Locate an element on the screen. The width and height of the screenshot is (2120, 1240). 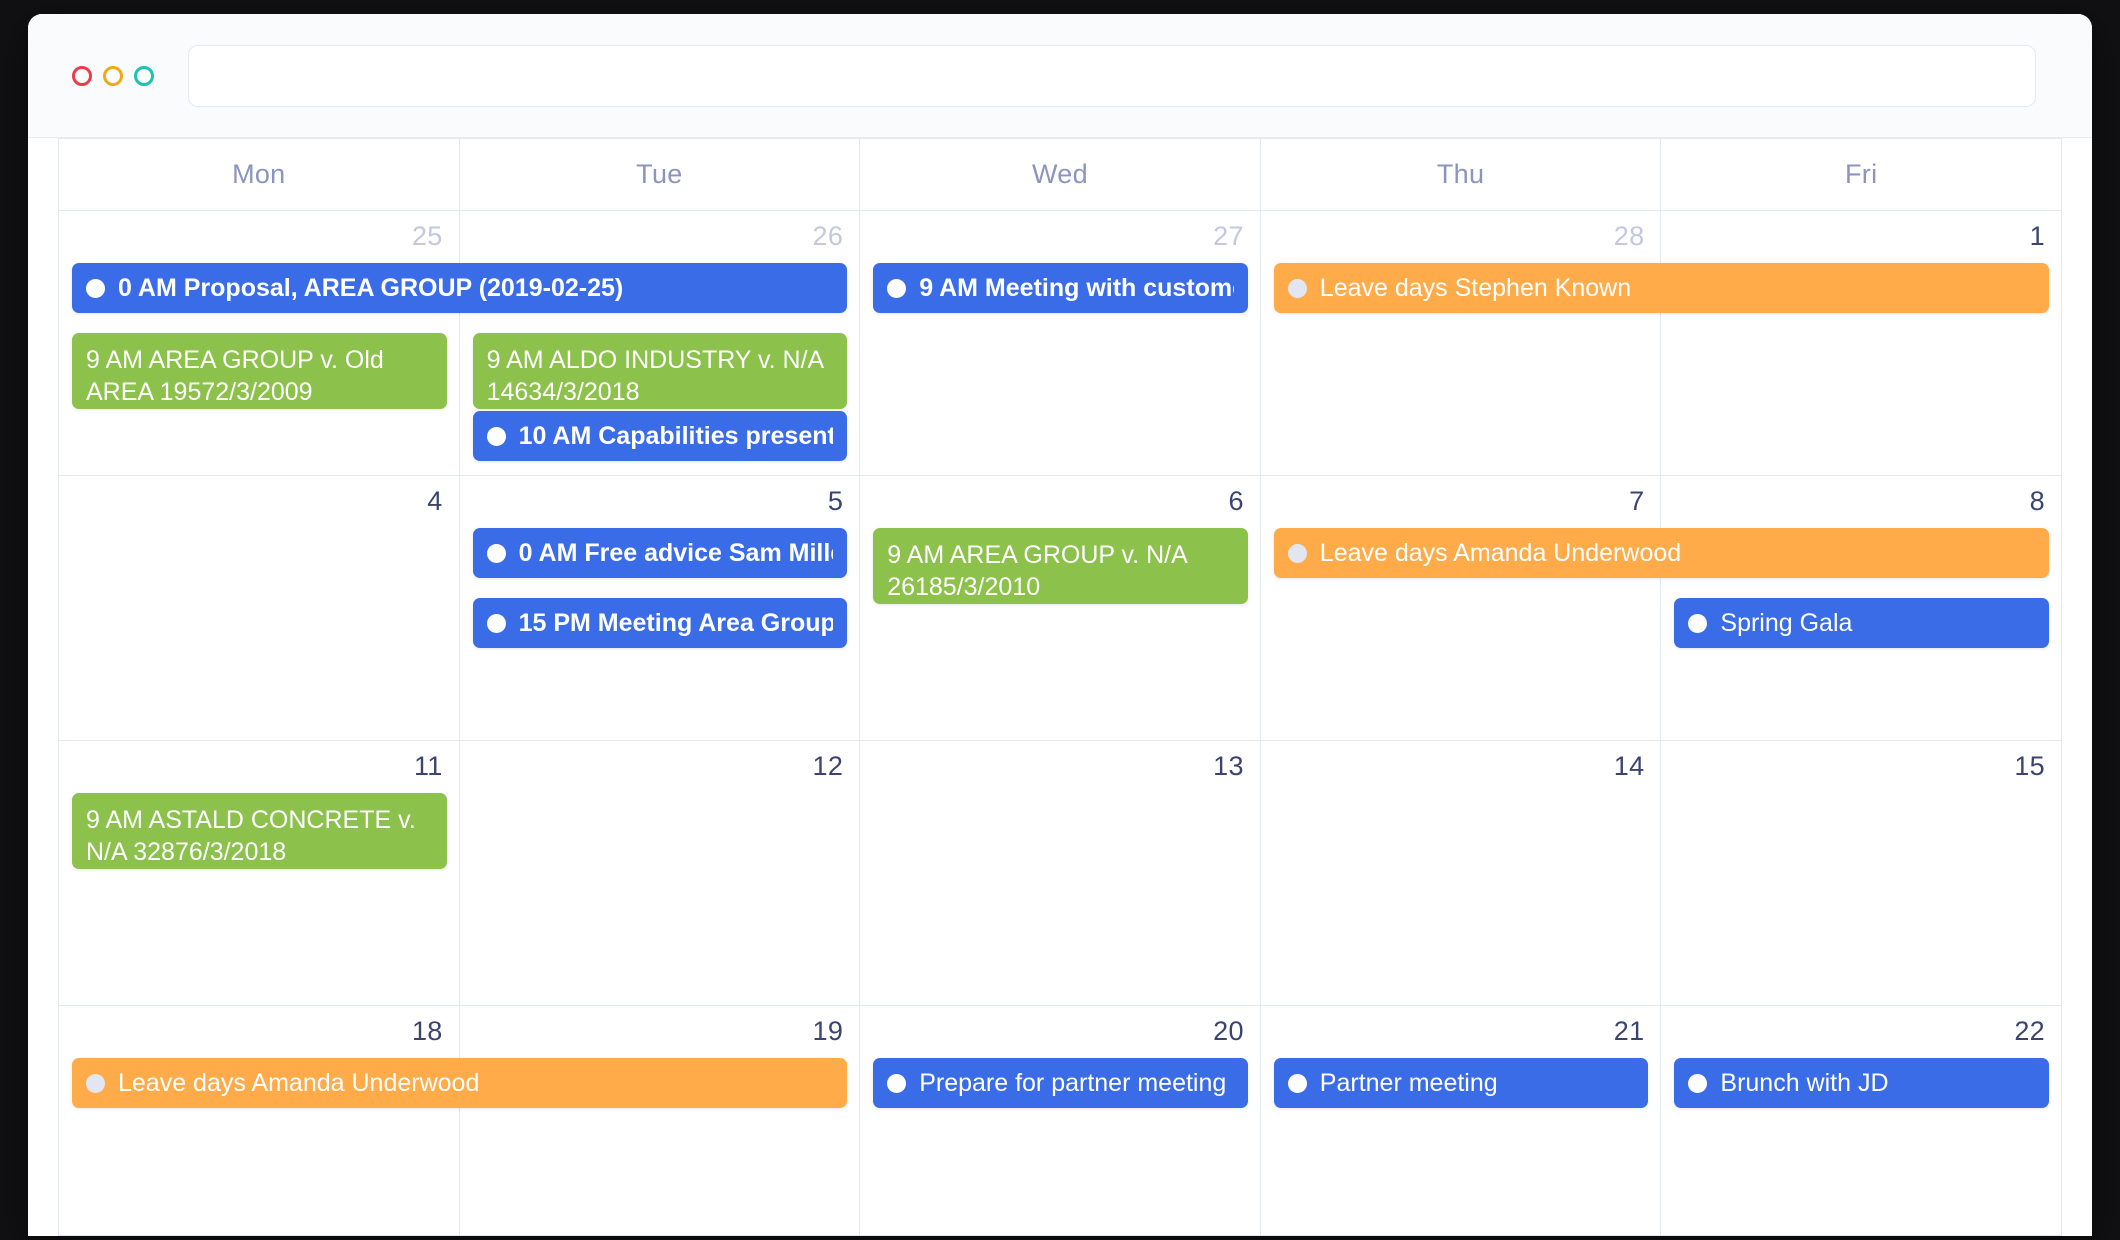
event-label: Brunch with JD is located at coordinates (1804, 1083).